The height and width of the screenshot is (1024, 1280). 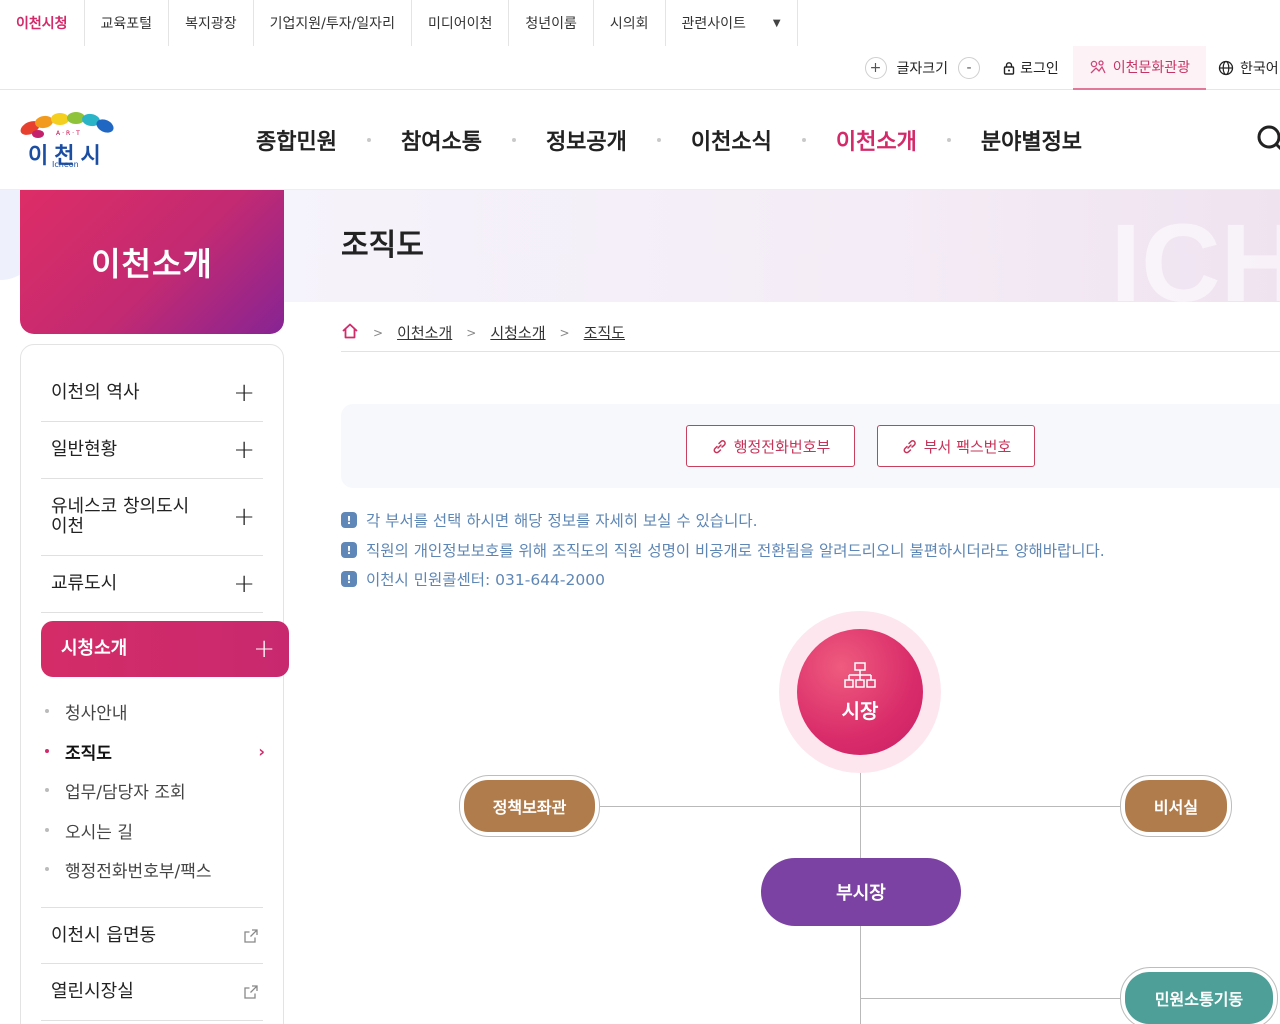 I want to click on search-button, so click(x=1267, y=140).